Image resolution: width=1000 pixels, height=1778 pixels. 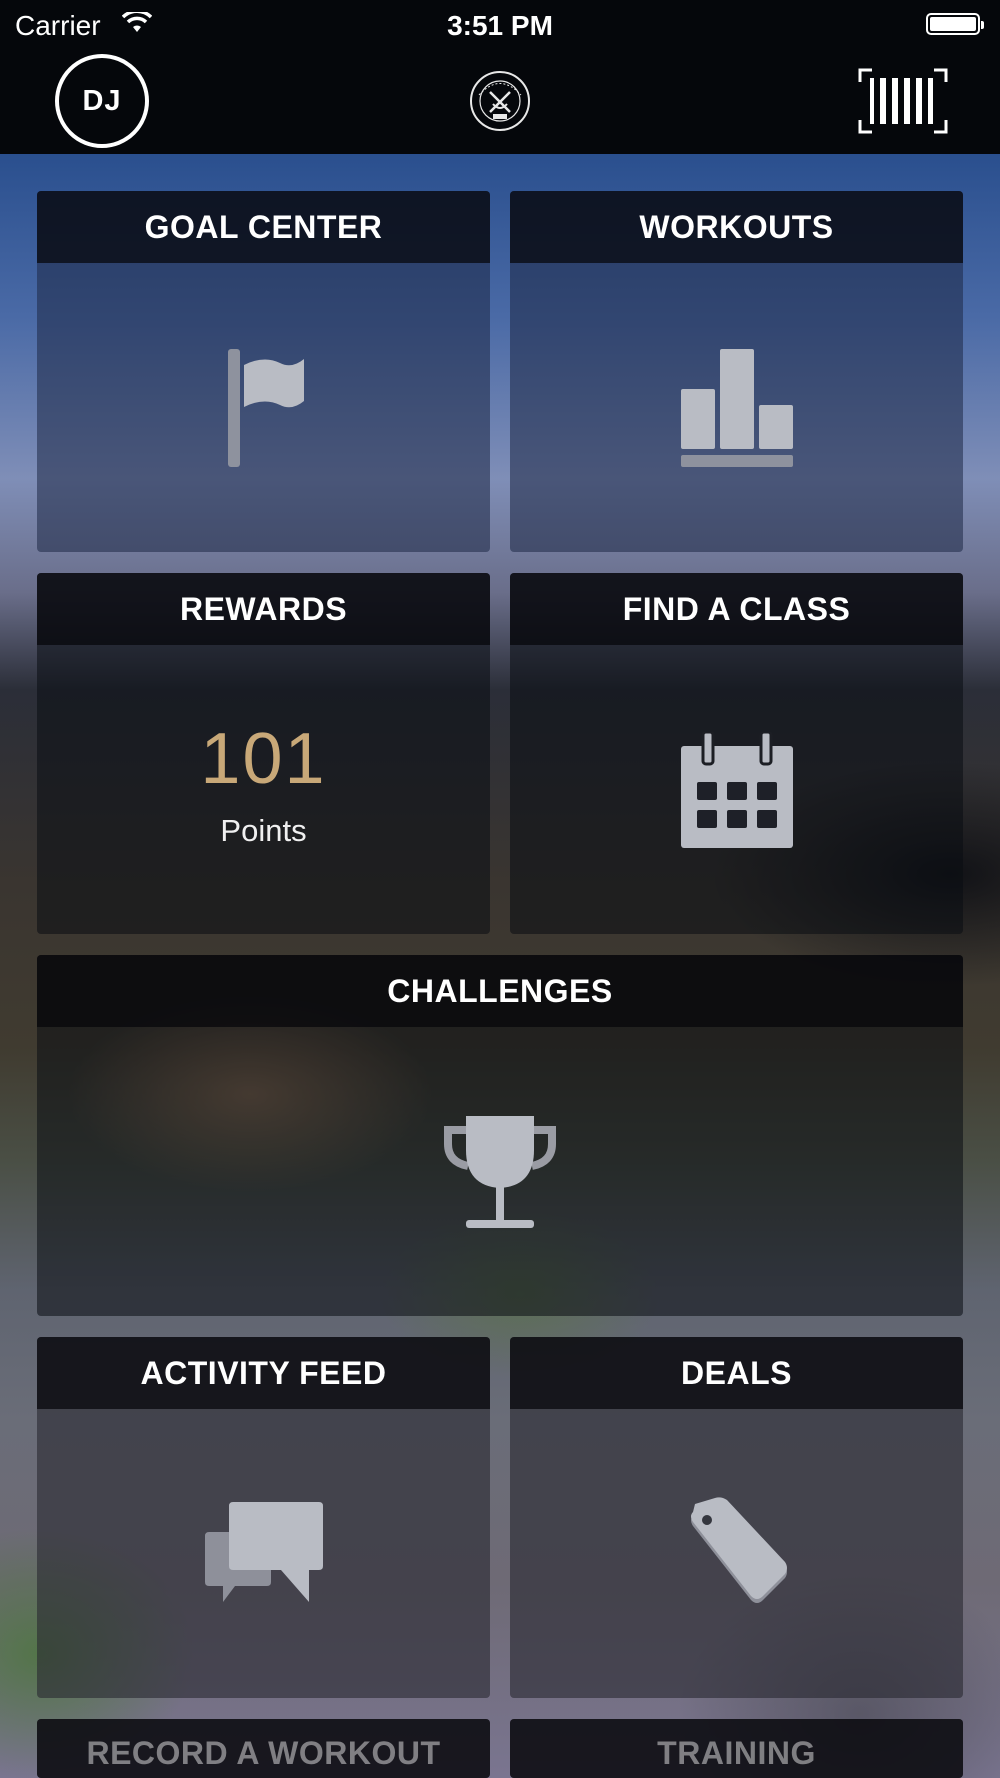 I want to click on rewards-title: REWARDS, so click(x=263, y=609).